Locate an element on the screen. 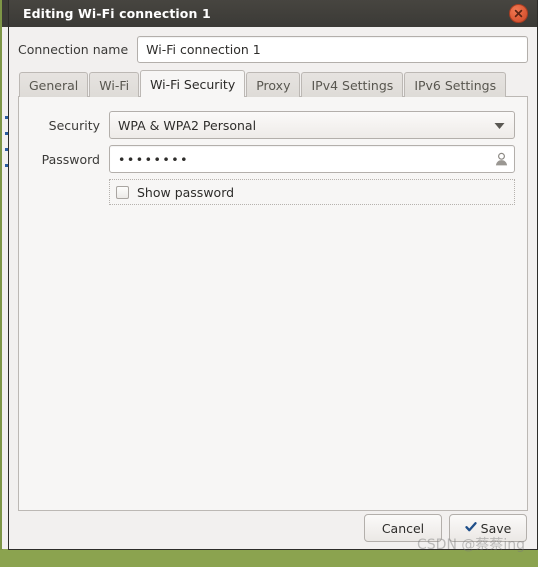 This screenshot has width=538, height=567. connection-name-row: Connection name is located at coordinates (273, 49).